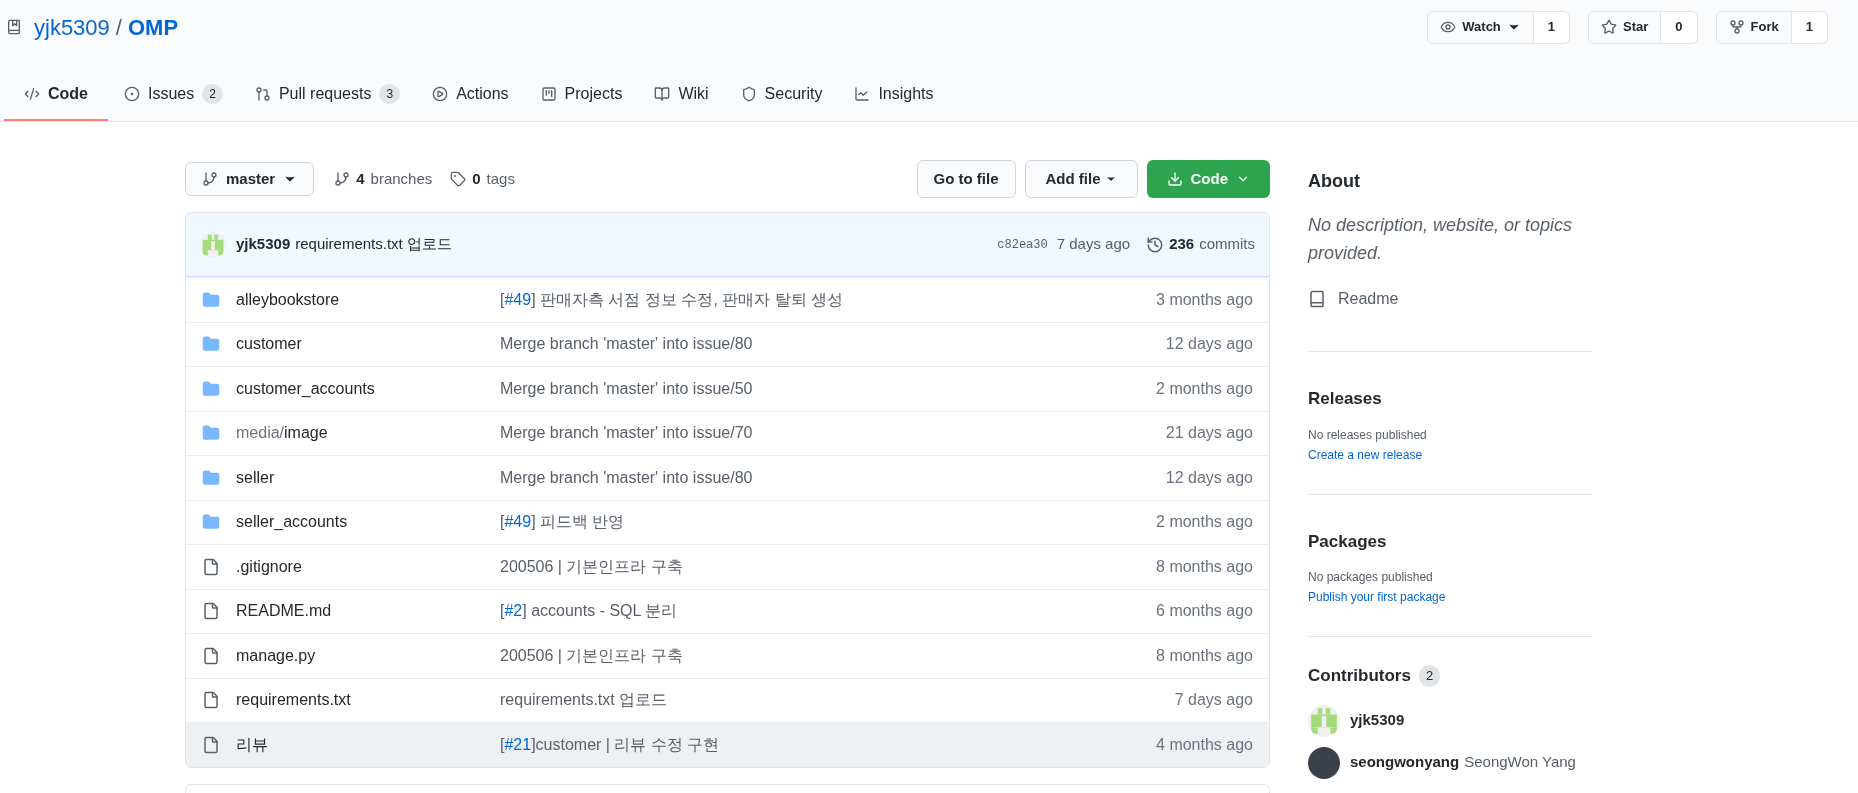 The height and width of the screenshot is (793, 1858). Describe the element at coordinates (1155, 244) in the screenshot. I see `history-icon` at that location.